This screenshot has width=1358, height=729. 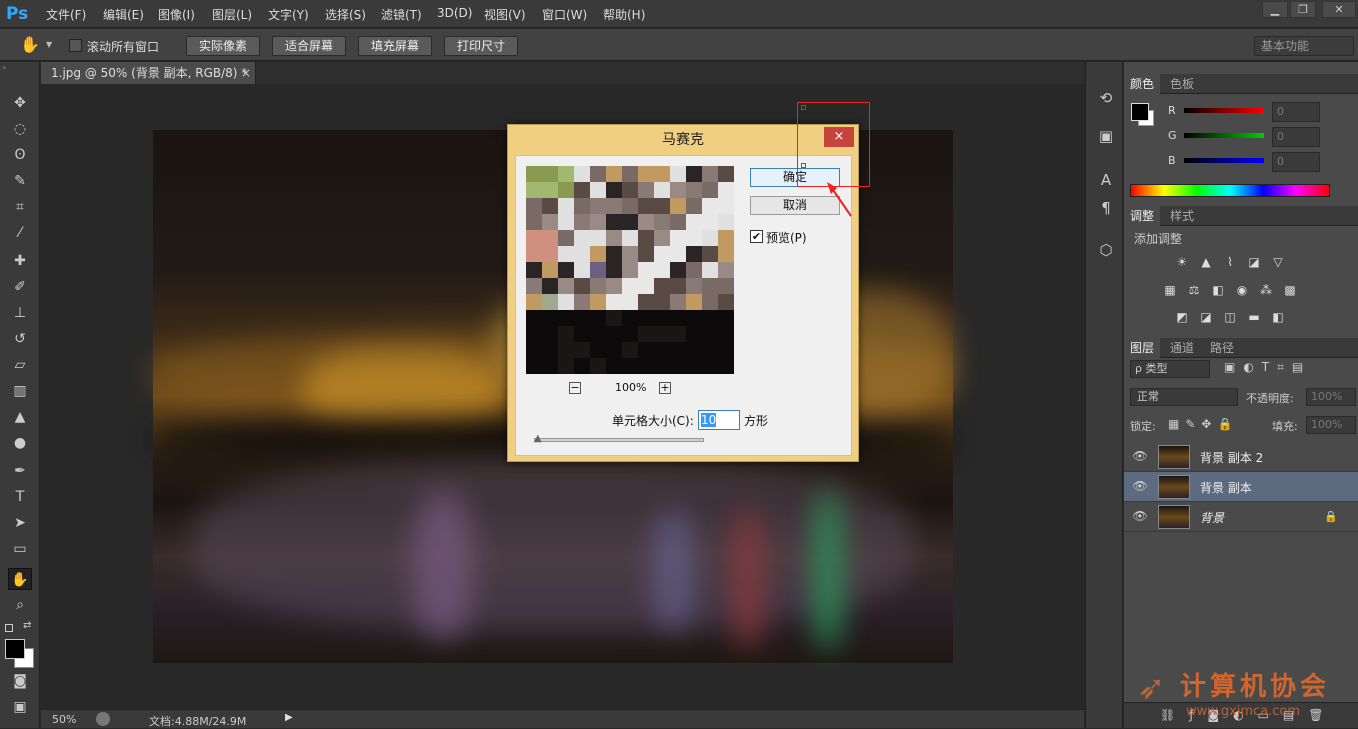 I want to click on selective-color-icon: ◧, so click(x=1278, y=317).